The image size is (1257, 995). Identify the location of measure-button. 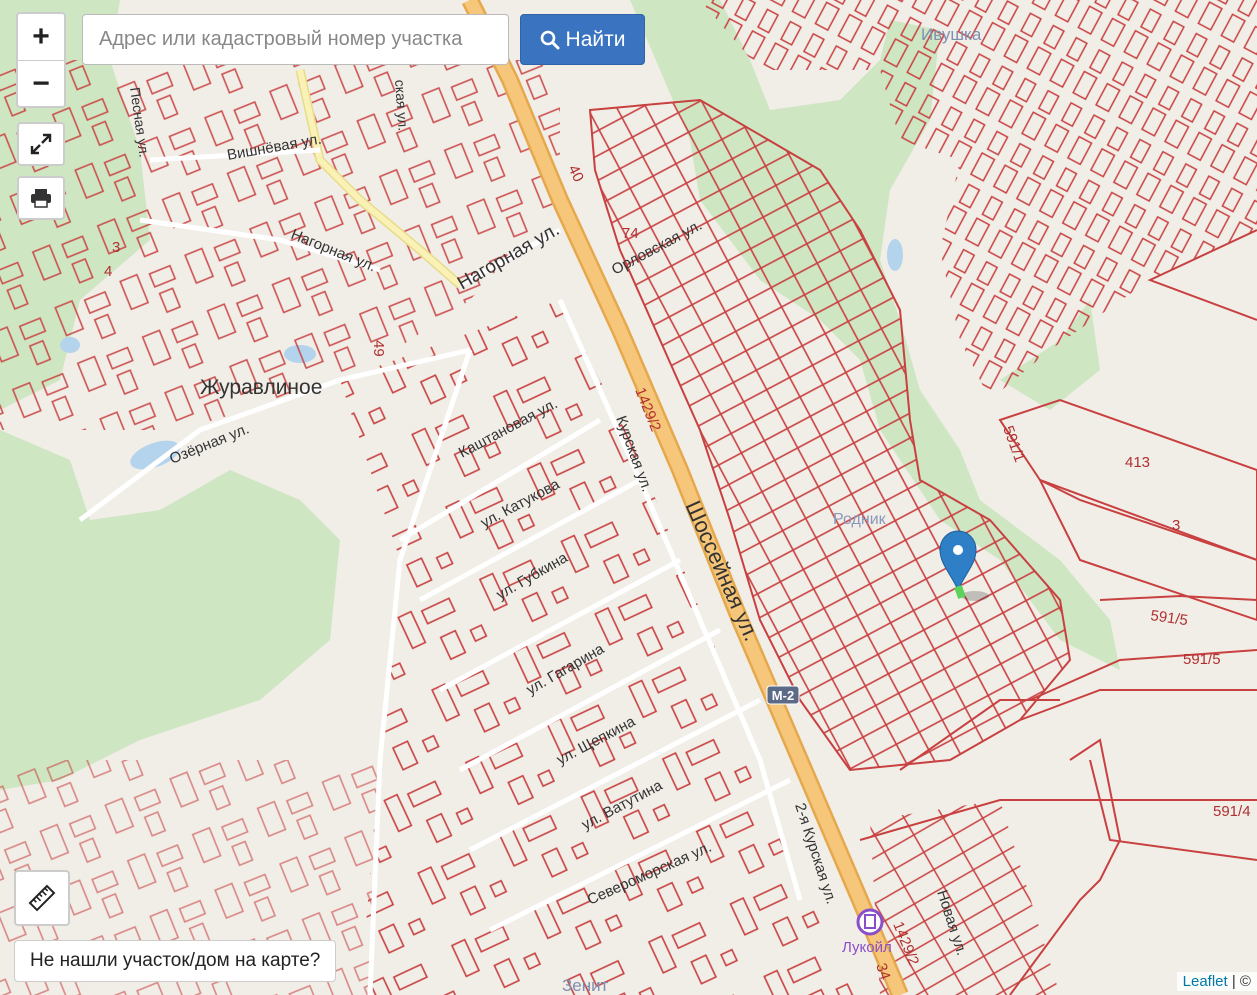
(42, 898).